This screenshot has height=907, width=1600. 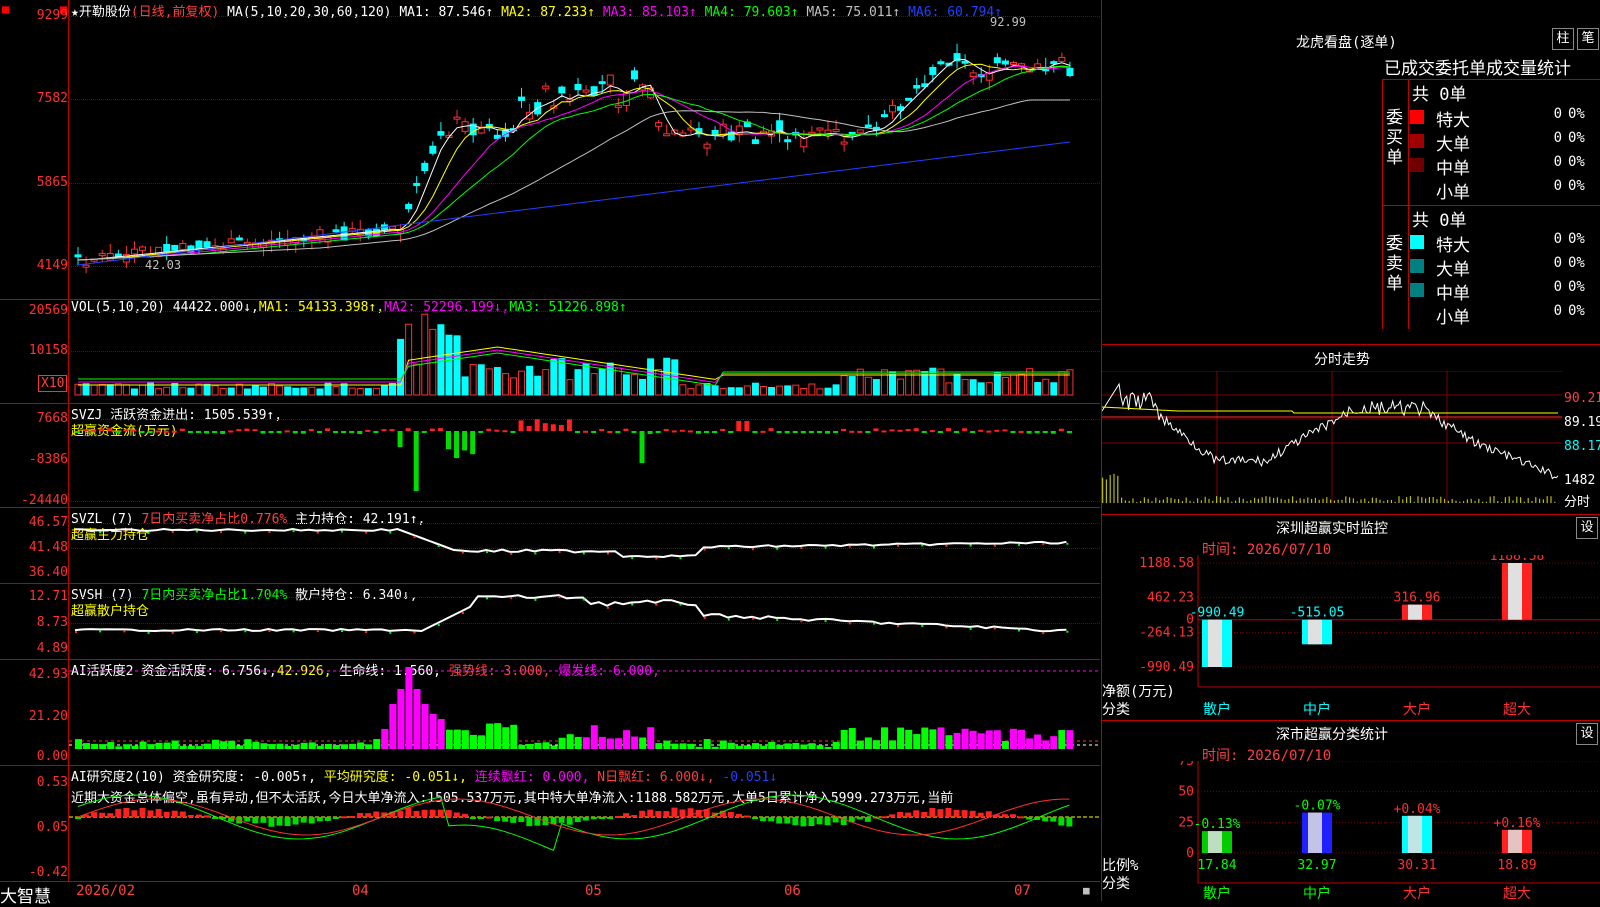 What do you see at coordinates (1587, 734) in the screenshot?
I see `classify-settings-button: 设` at bounding box center [1587, 734].